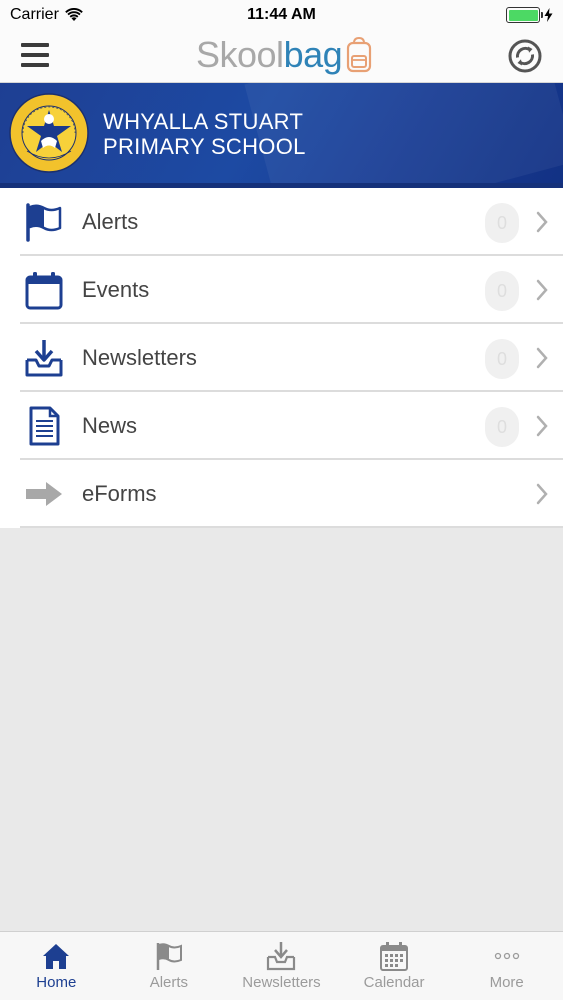 Image resolution: width=563 pixels, height=1000 pixels. I want to click on sync-icon, so click(525, 56).